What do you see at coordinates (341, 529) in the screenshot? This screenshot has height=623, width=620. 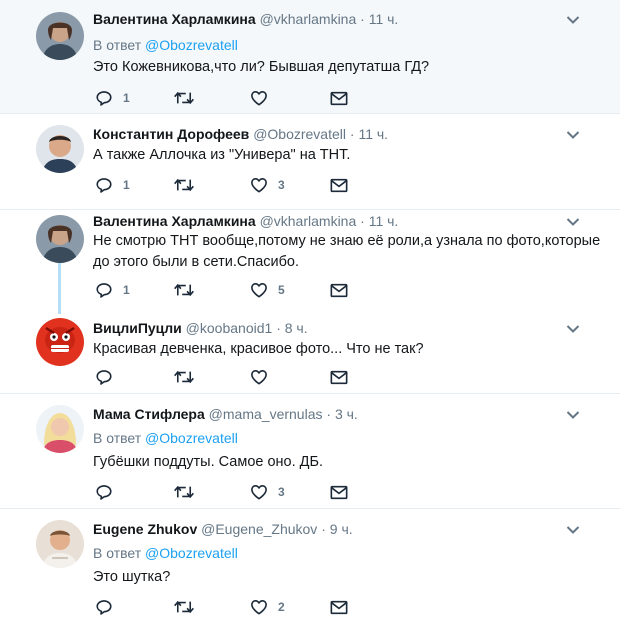 I see `timestamp: 9 ч.` at bounding box center [341, 529].